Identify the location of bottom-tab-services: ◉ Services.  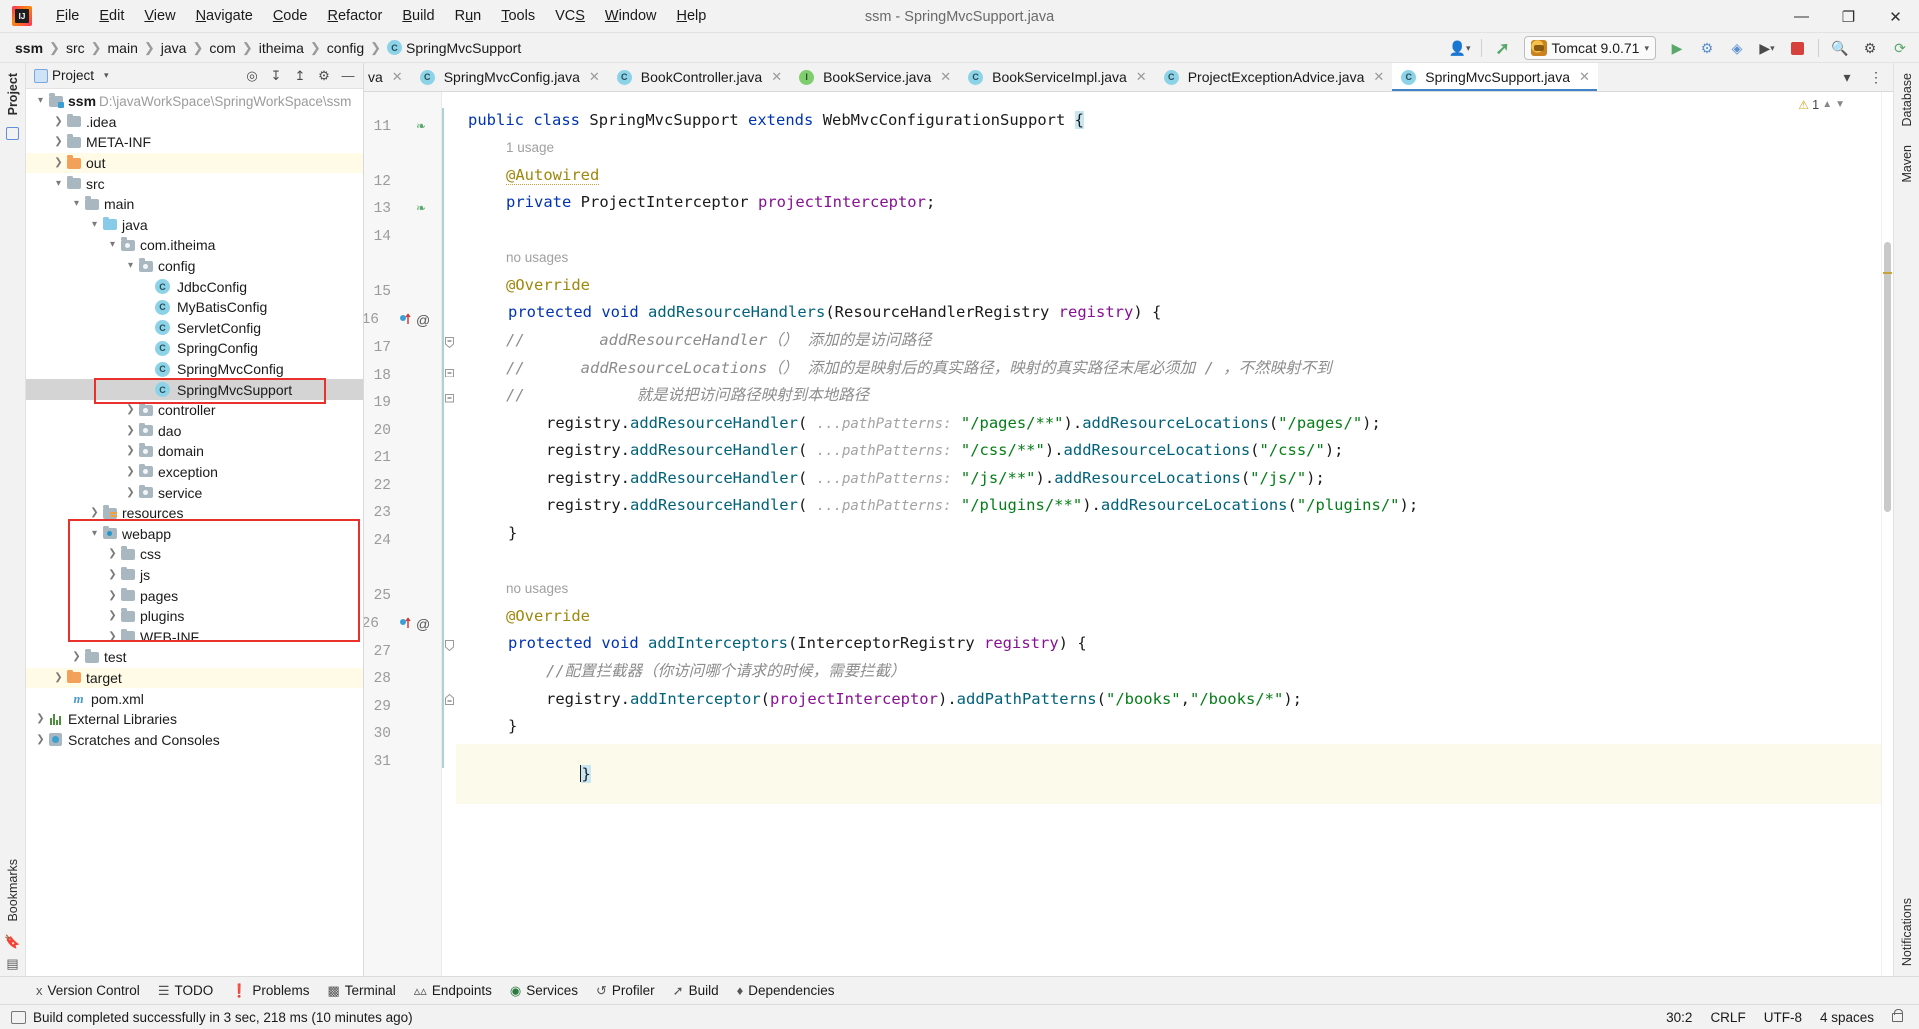
(544, 991).